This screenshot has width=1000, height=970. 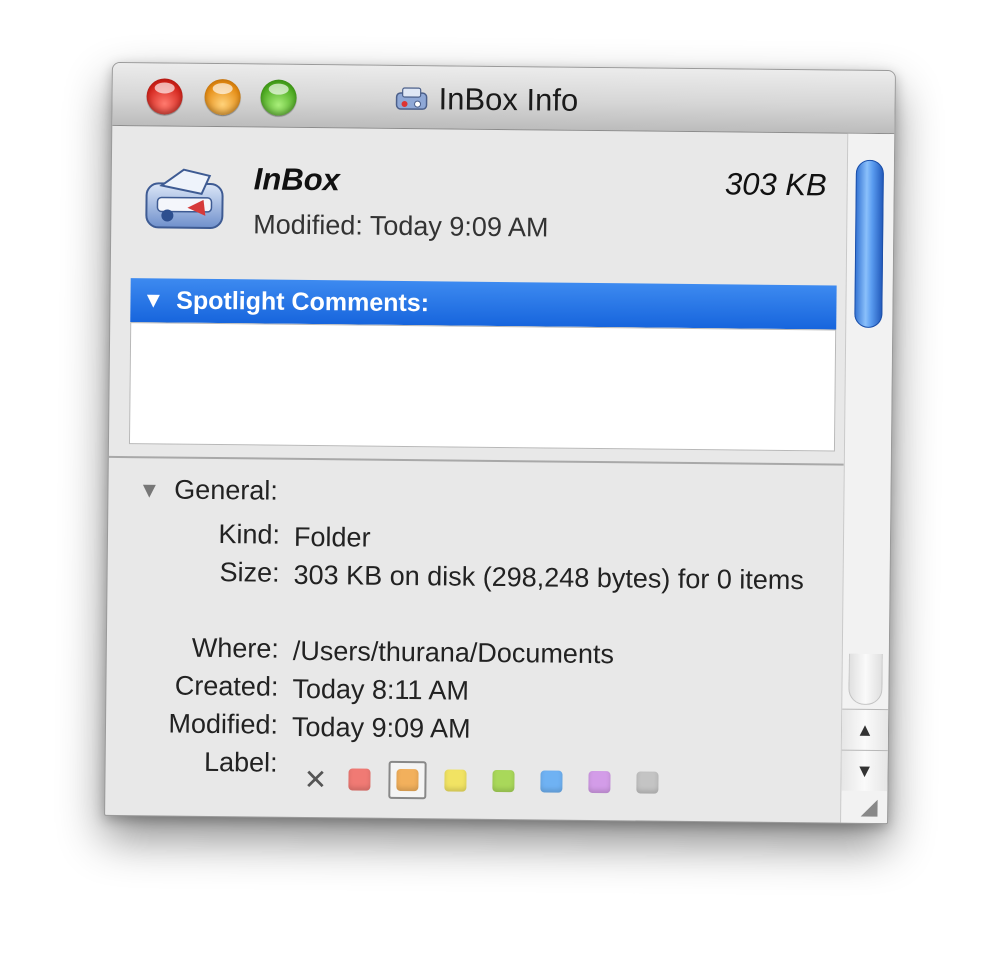 I want to click on label-swatch-blue, so click(x=551, y=781).